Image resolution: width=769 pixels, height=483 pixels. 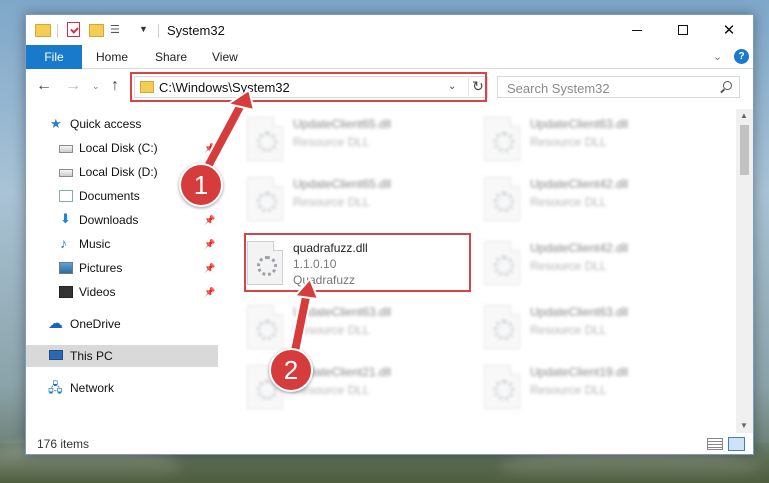 What do you see at coordinates (389, 30) in the screenshot?
I see `title-bar: ☰ ▼ System32 ✕` at bounding box center [389, 30].